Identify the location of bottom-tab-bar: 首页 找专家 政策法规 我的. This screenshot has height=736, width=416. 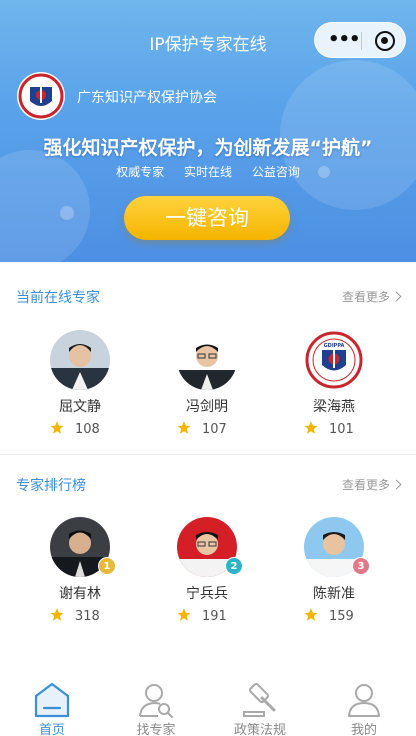
(208, 706).